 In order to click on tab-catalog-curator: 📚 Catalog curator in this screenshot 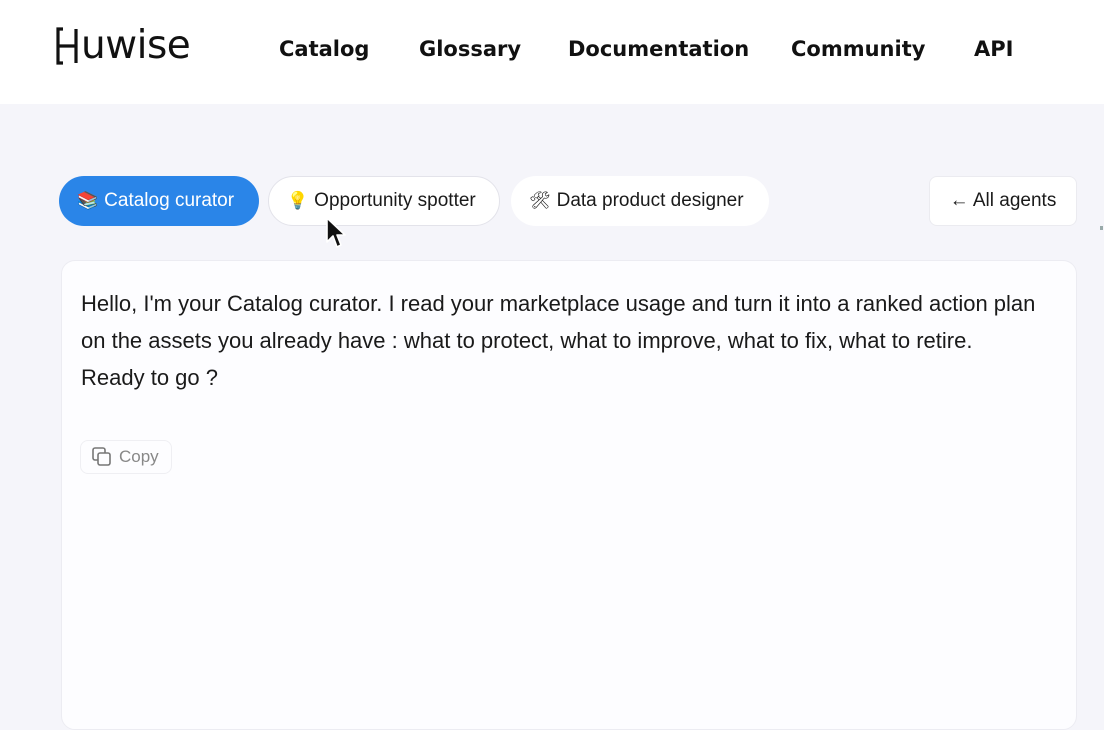, I will do `click(159, 201)`.